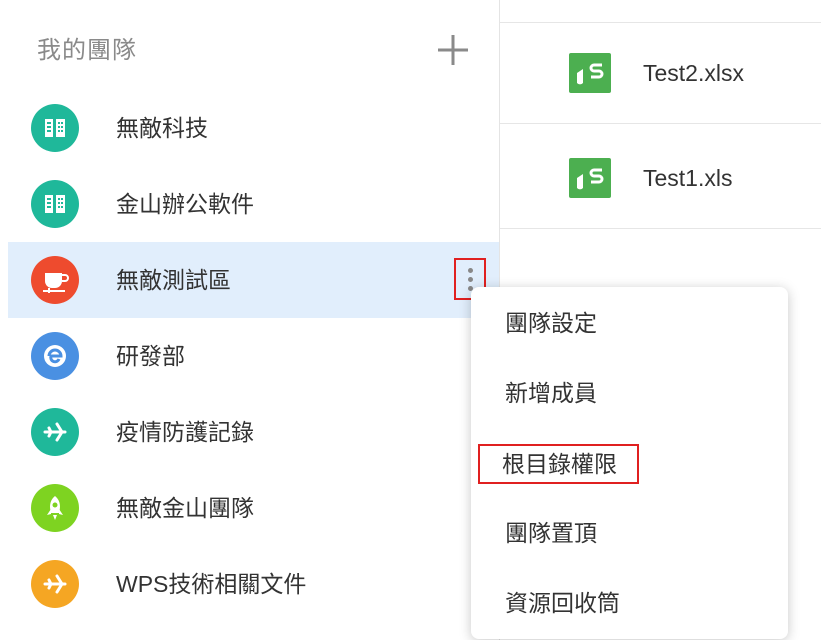 This screenshot has height=640, width=821. What do you see at coordinates (688, 178) in the screenshot?
I see `file-name: Test1.xls` at bounding box center [688, 178].